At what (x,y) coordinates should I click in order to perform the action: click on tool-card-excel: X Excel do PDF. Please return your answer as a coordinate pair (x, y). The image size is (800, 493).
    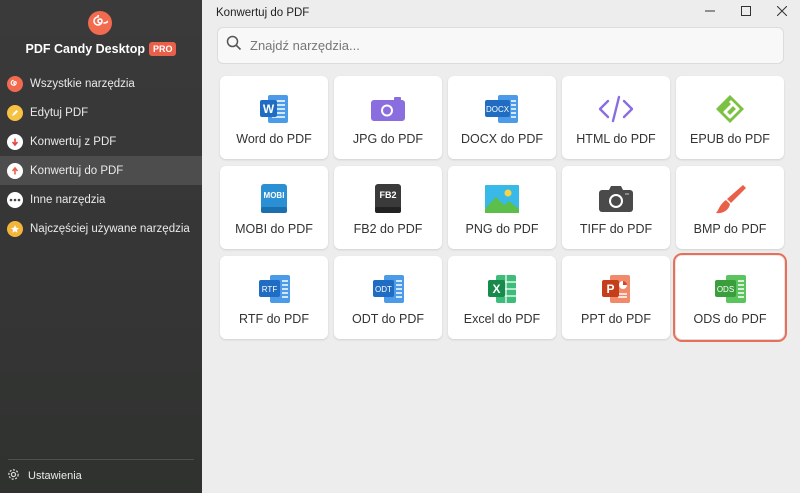
    Looking at the image, I should click on (502, 297).